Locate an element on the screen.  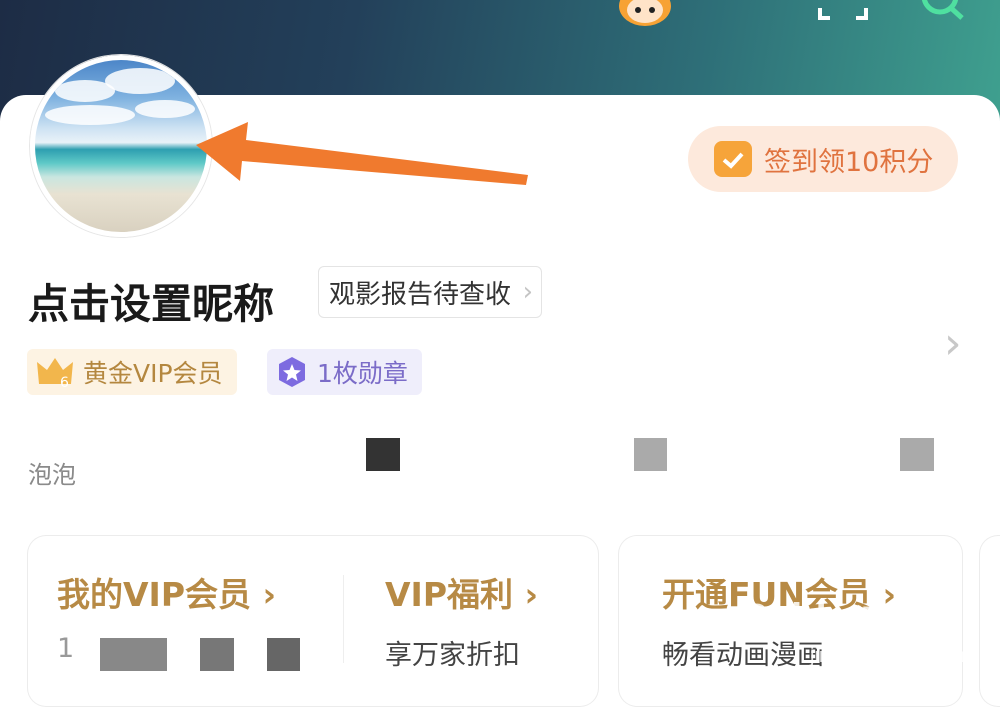
card-divider is located at coordinates (343, 619).